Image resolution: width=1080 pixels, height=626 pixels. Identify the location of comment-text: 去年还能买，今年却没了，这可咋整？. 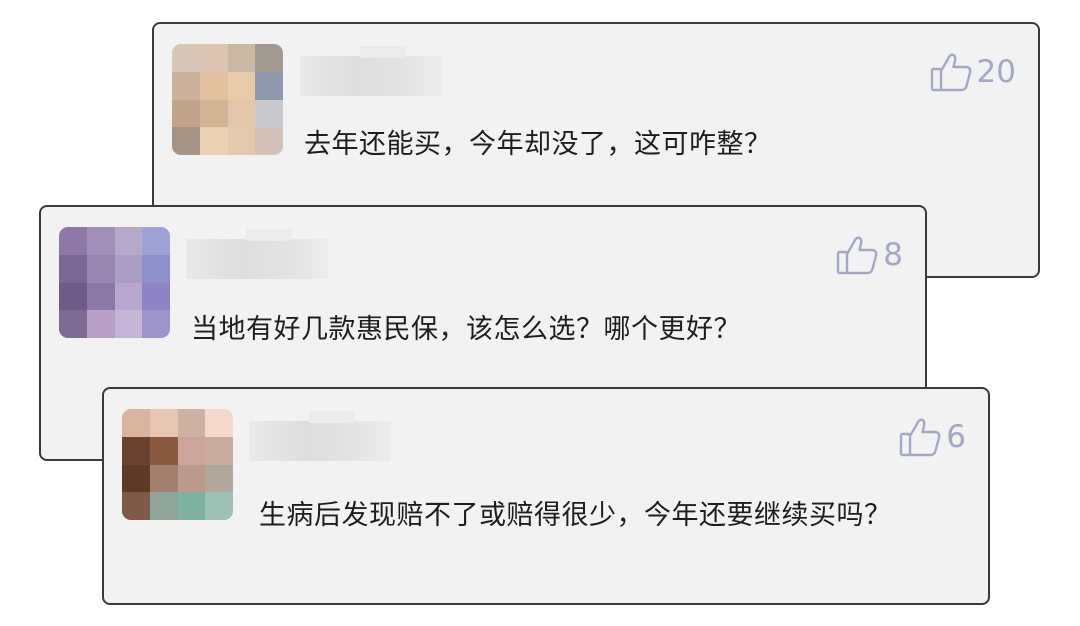
(538, 144).